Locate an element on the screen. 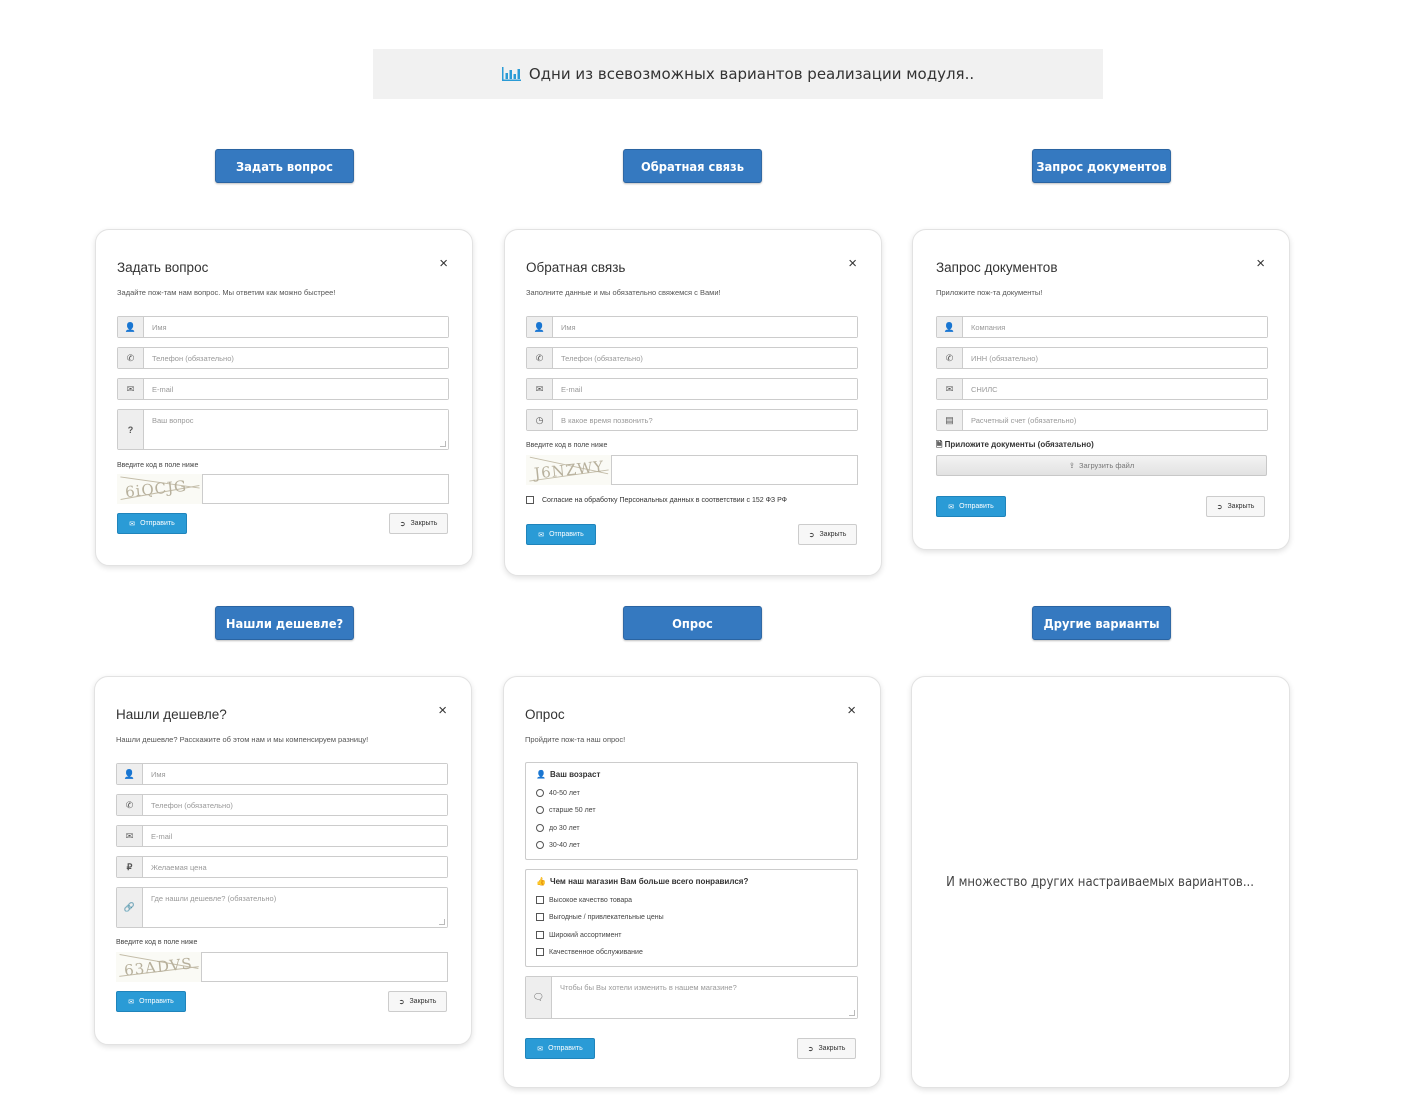  captcha-image: 63ADVS is located at coordinates (158, 967).